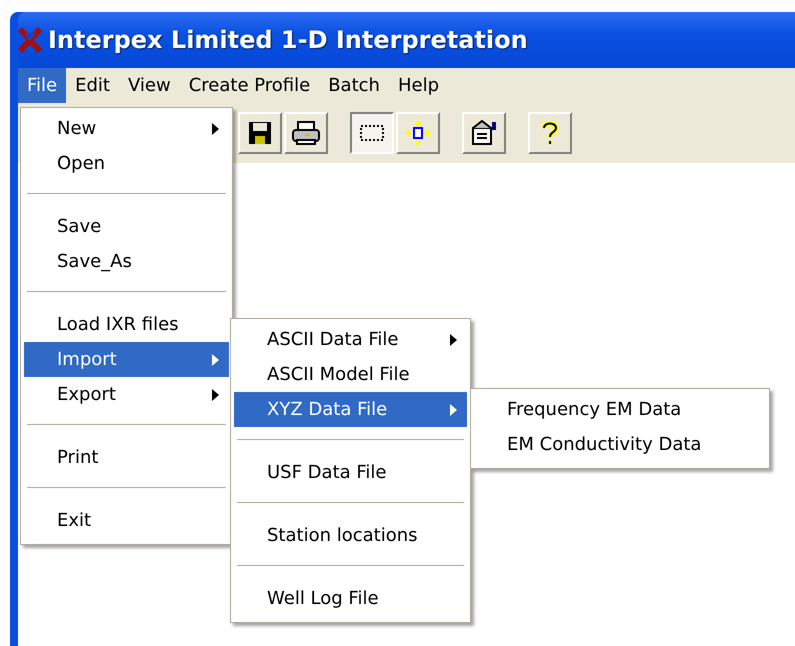 The height and width of the screenshot is (646, 795). What do you see at coordinates (306, 133) in the screenshot?
I see `printer-icon` at bounding box center [306, 133].